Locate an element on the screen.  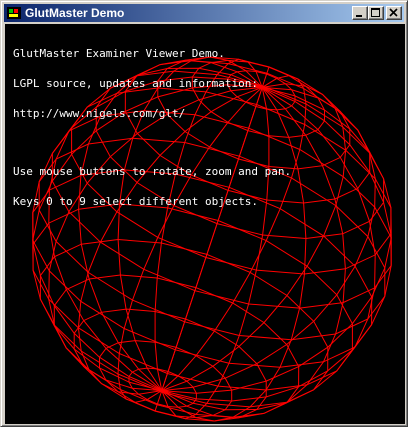
overlay-line: LGPL source, updates and information: is located at coordinates (136, 83).